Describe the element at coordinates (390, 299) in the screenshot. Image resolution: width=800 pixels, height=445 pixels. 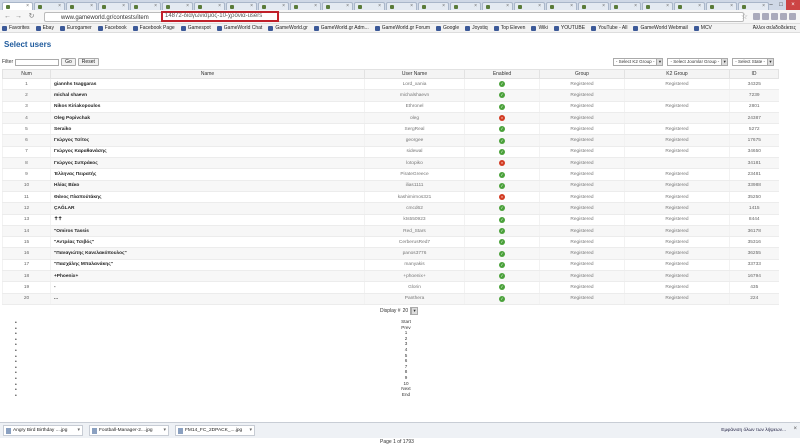
I see `table-row: 20... Panthera ✓ Registered Registered 224` at that location.